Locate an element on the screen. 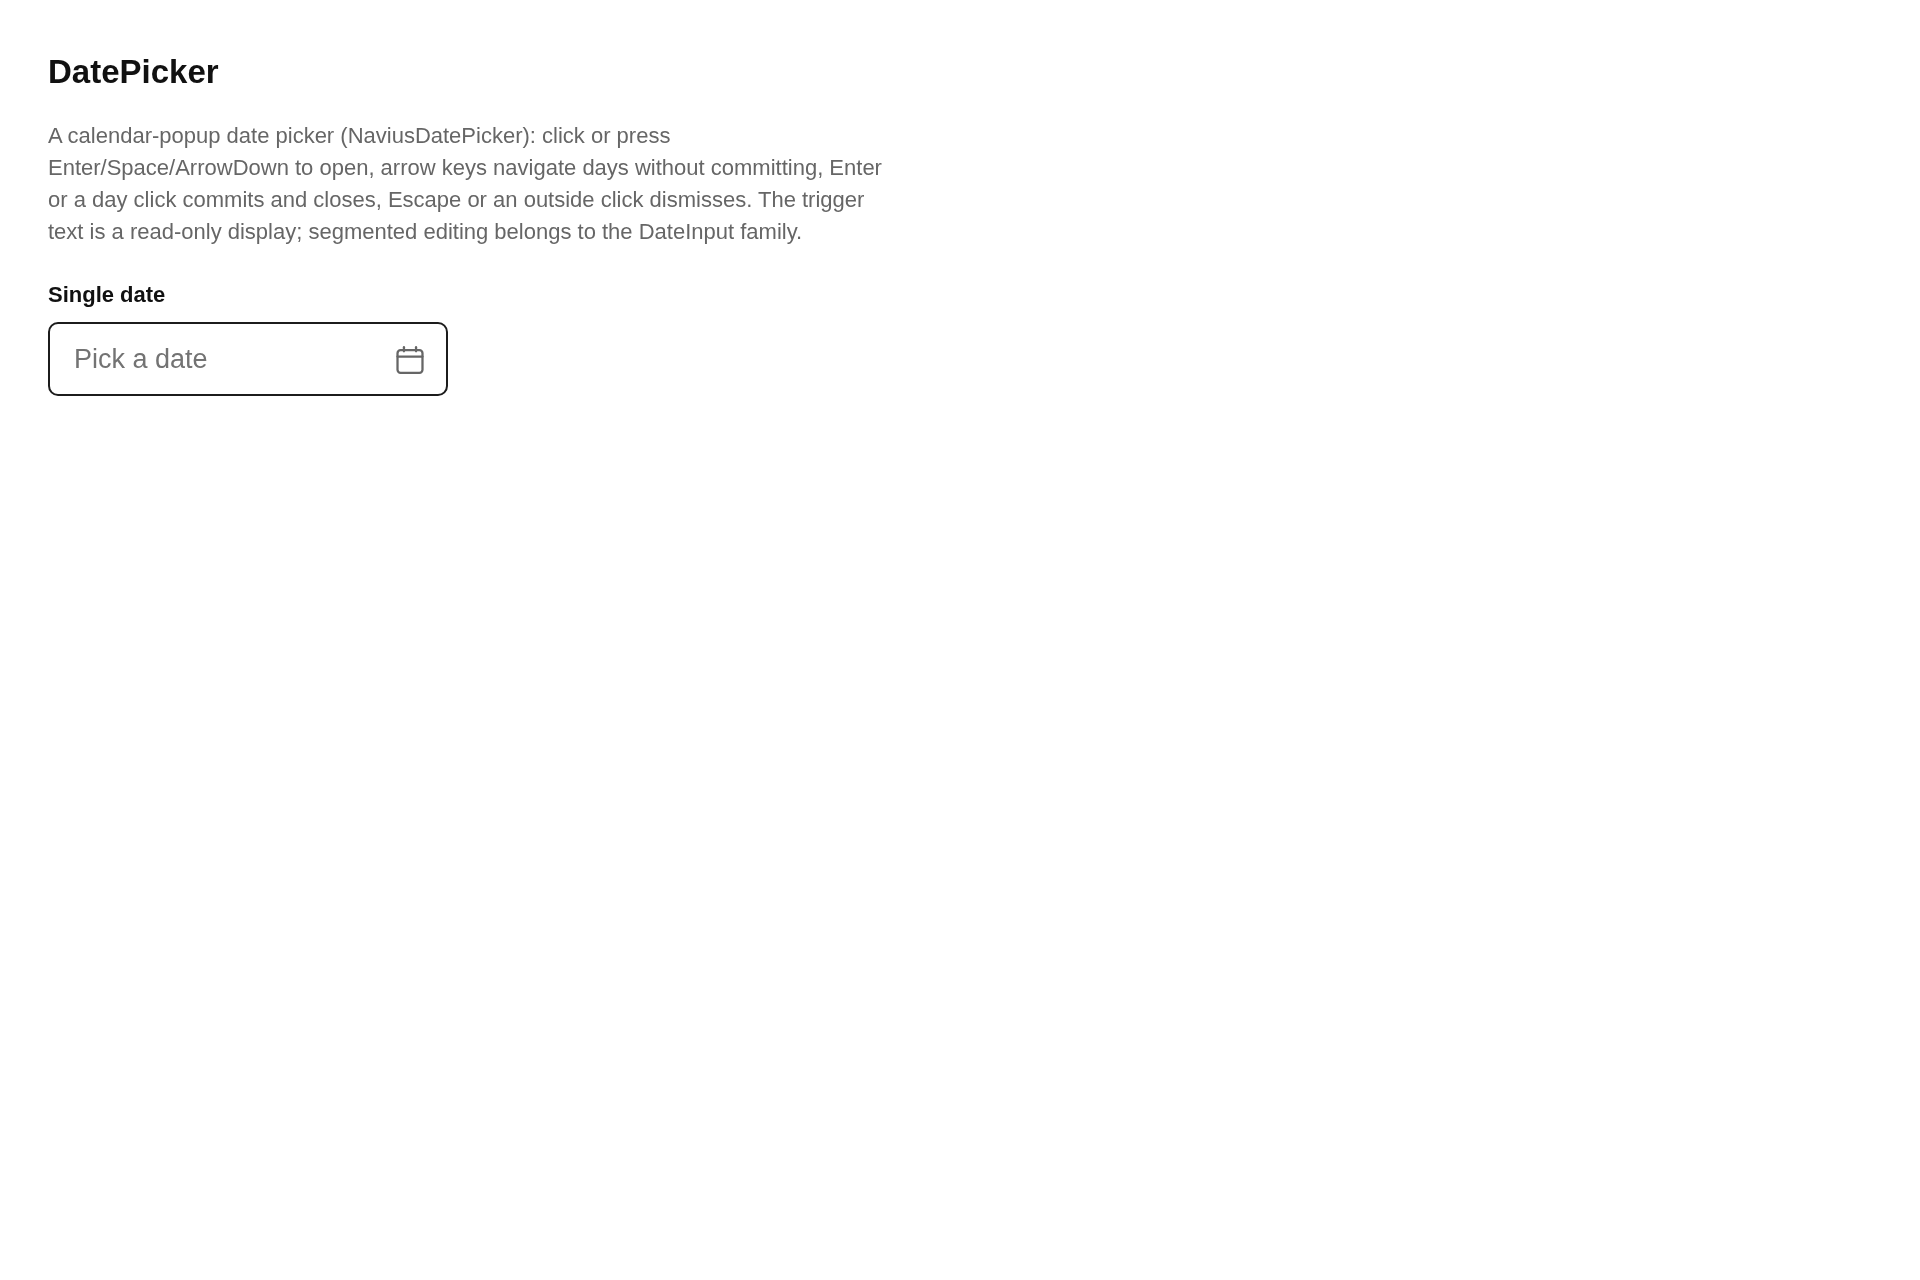 The image size is (1920, 1280). description-paragraph: A calendar-popup date picker (NaviusDatePicker): click or press Enter/Space/ArrowDown to open, arrow keys navigate days without committing, Enter or a day click commits and closes, Escape or an outside click dismisses. The trigger text is a read-only display; segmented editing belongs to the DateInput family. is located at coordinates (465, 184).